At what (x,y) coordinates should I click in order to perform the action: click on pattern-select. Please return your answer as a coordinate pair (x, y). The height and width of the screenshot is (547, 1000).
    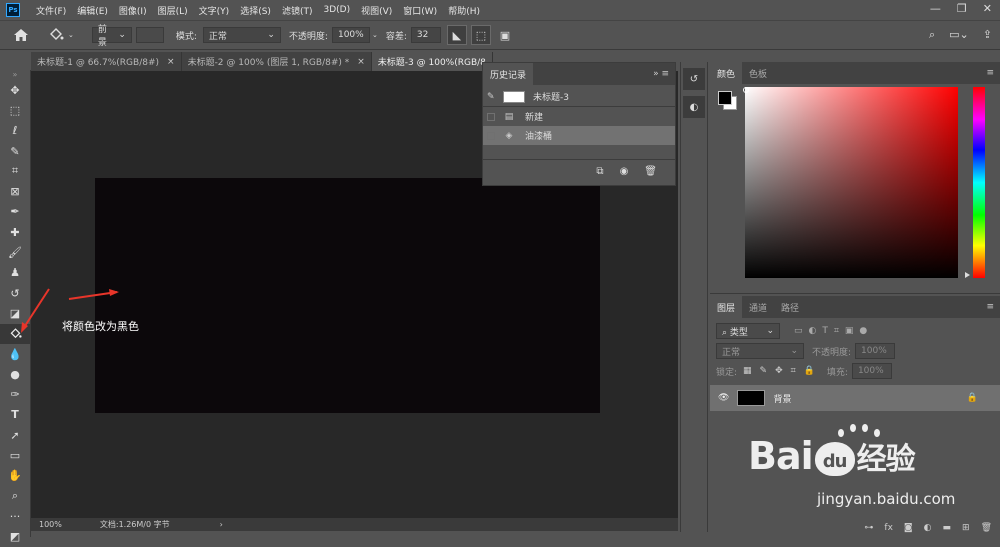
    Looking at the image, I should click on (149, 35).